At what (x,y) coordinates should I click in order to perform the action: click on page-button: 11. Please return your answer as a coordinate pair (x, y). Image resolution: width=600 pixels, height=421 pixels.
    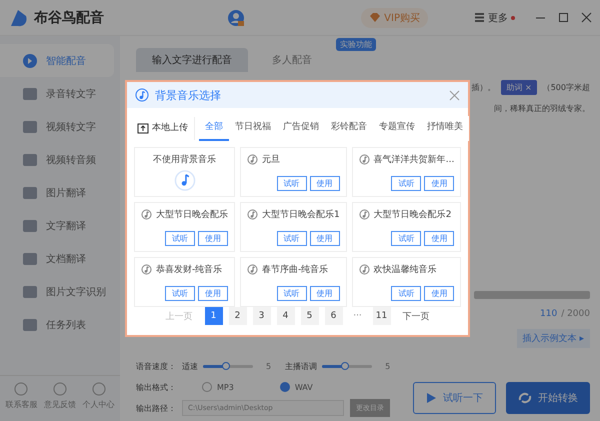
    Looking at the image, I should click on (381, 316).